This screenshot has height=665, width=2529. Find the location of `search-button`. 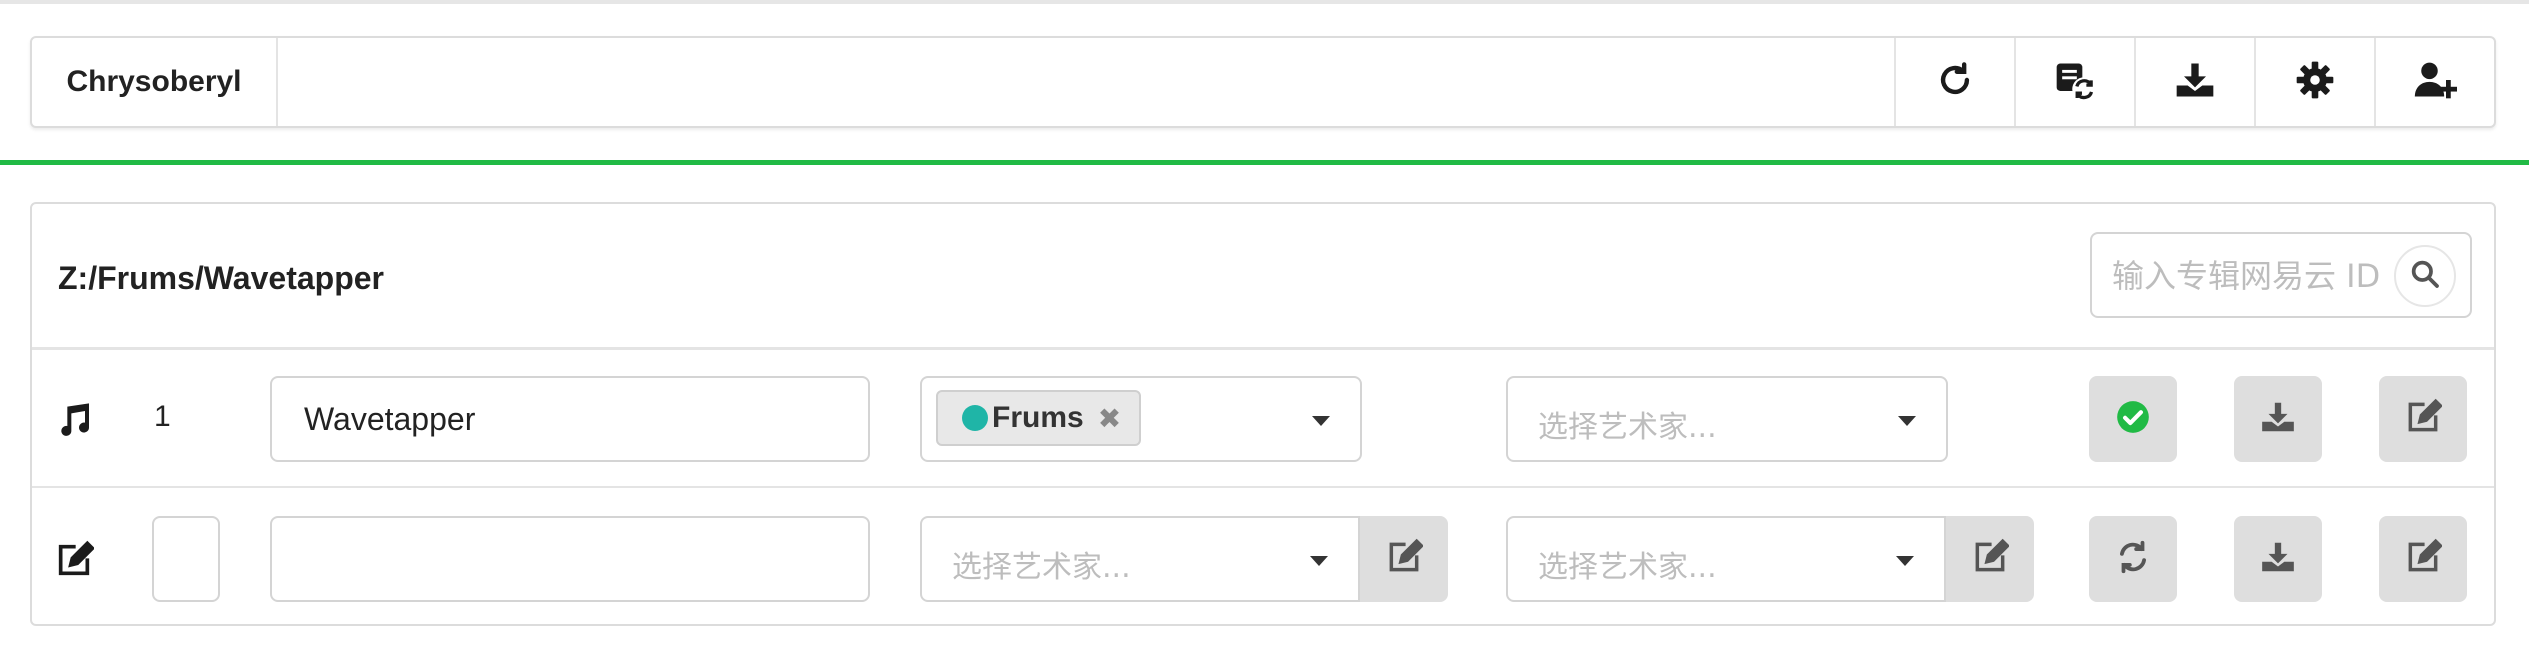

search-button is located at coordinates (2425, 276).